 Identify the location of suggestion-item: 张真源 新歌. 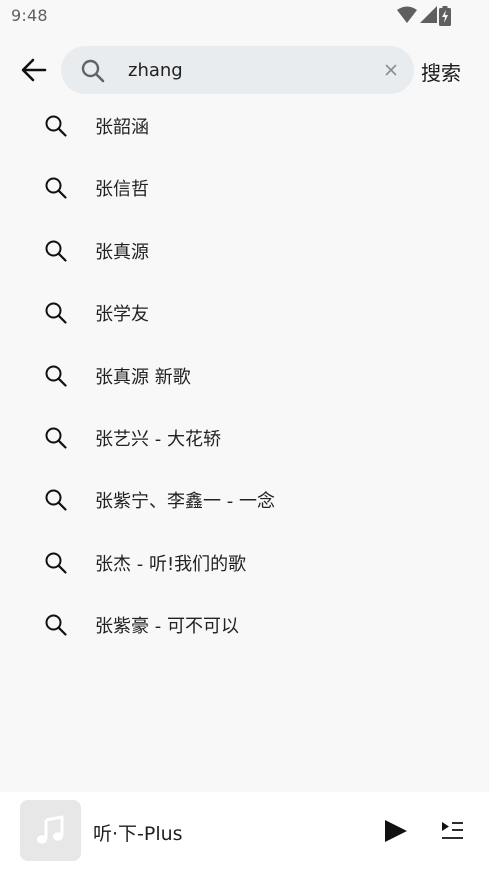
(244, 375).